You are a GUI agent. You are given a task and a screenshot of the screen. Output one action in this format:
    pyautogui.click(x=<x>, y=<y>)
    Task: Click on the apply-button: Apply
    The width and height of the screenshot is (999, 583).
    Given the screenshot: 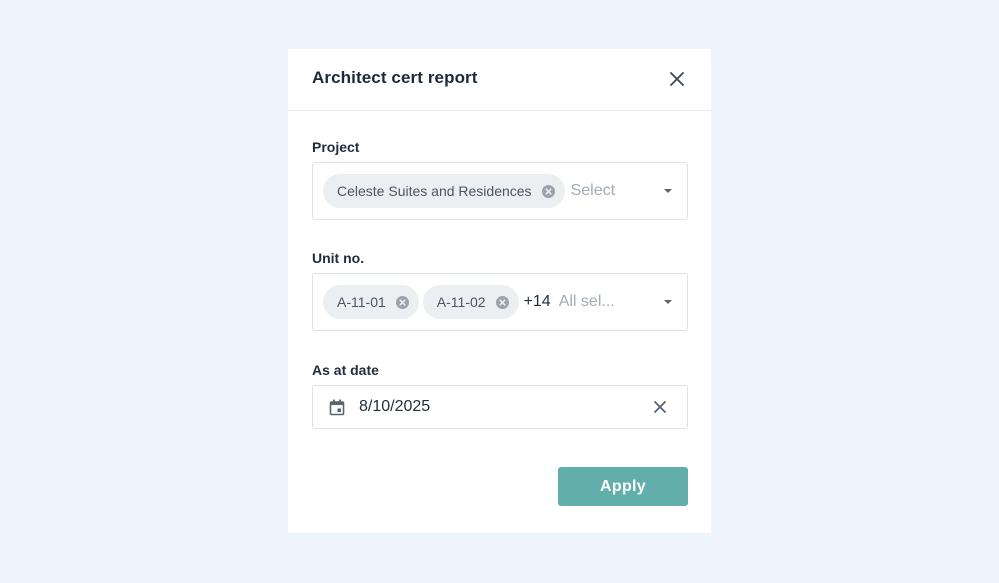 What is the action you would take?
    pyautogui.click(x=623, y=486)
    